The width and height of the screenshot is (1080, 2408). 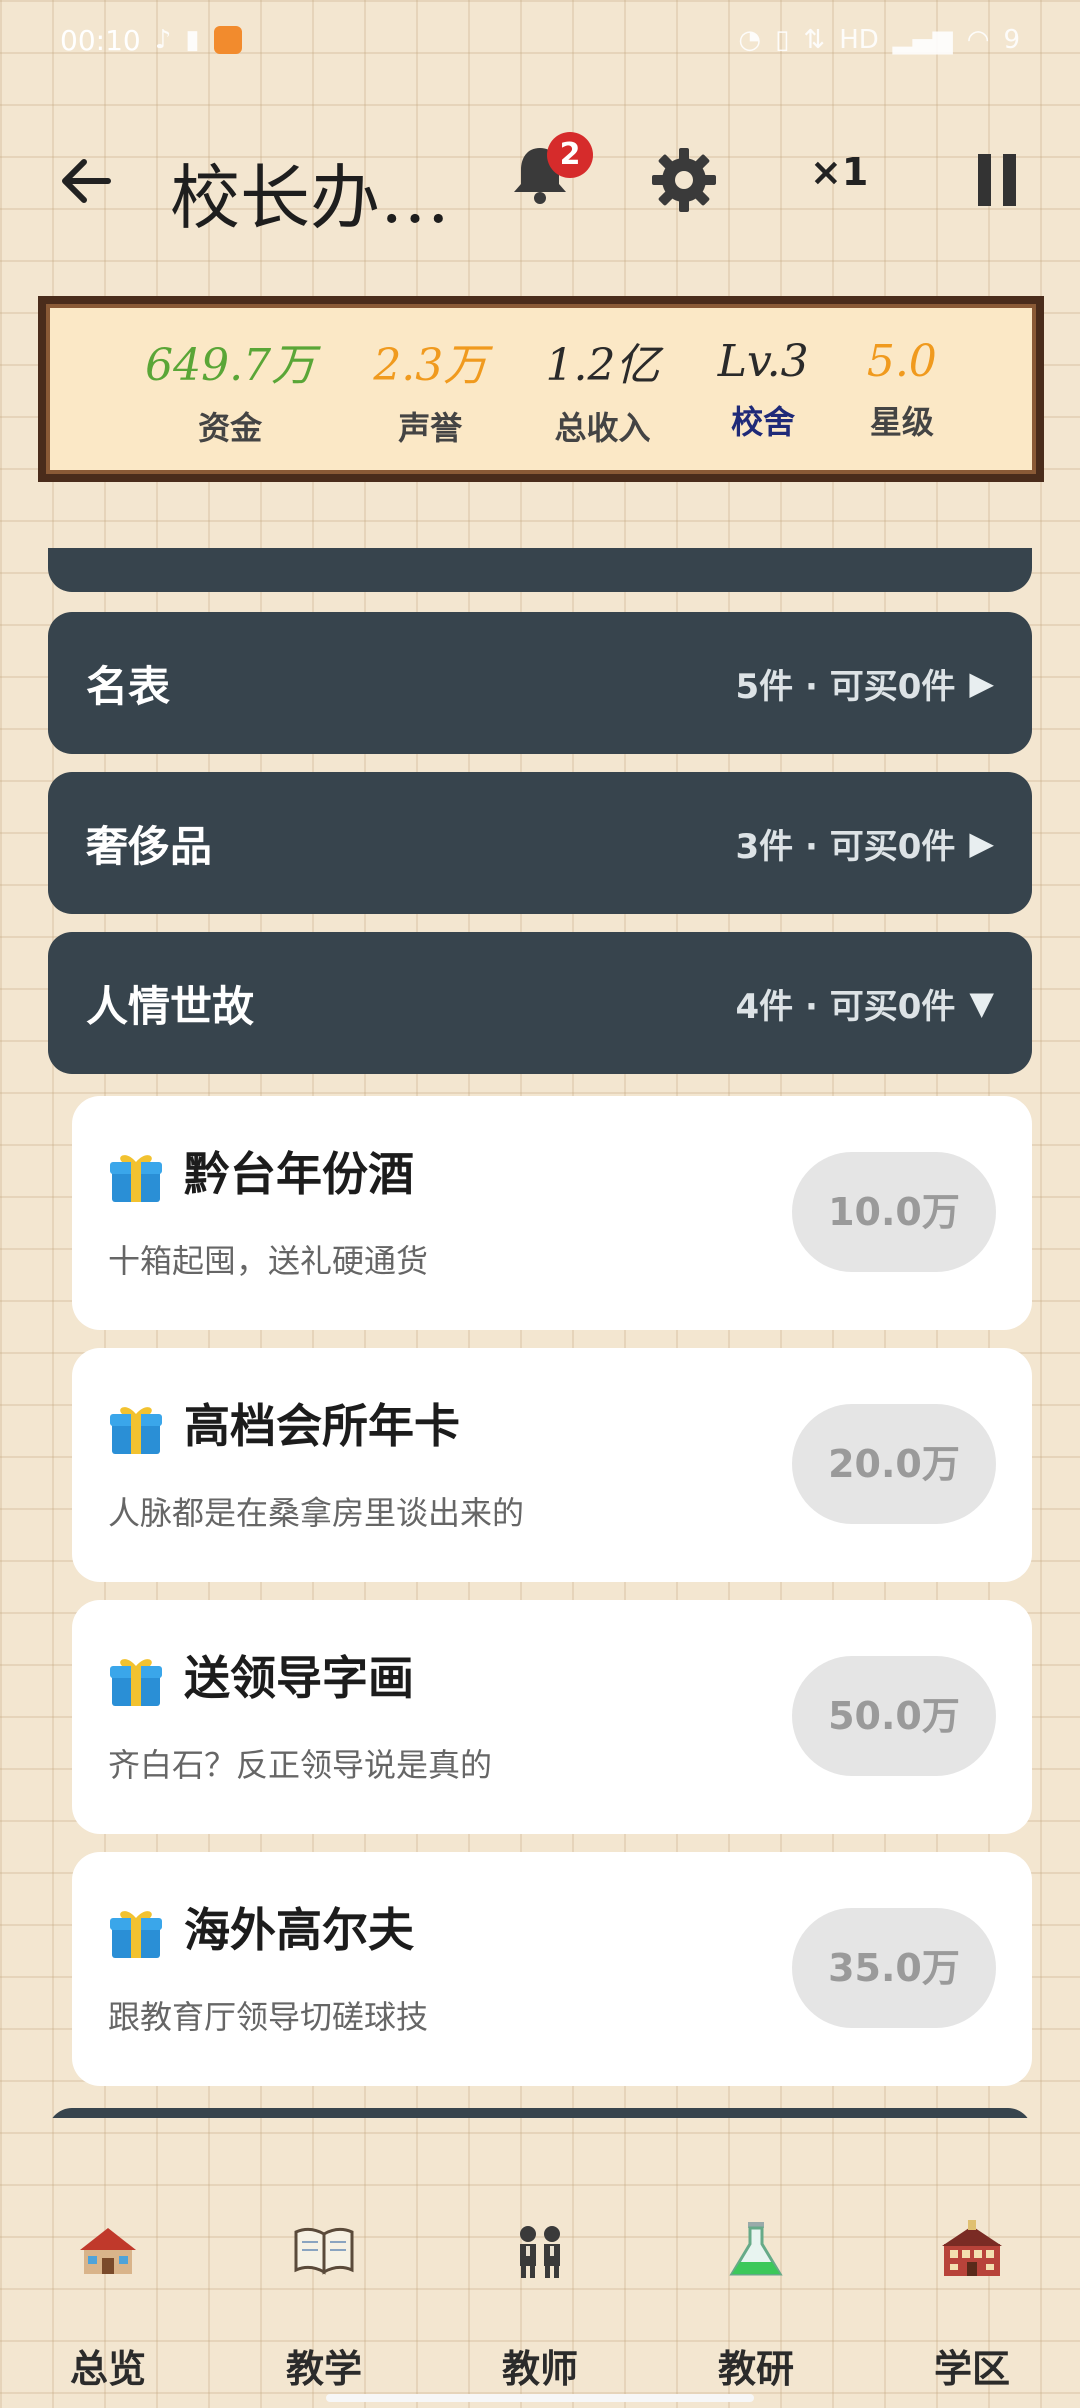 I want to click on stat-label: 声誉, so click(x=430, y=428).